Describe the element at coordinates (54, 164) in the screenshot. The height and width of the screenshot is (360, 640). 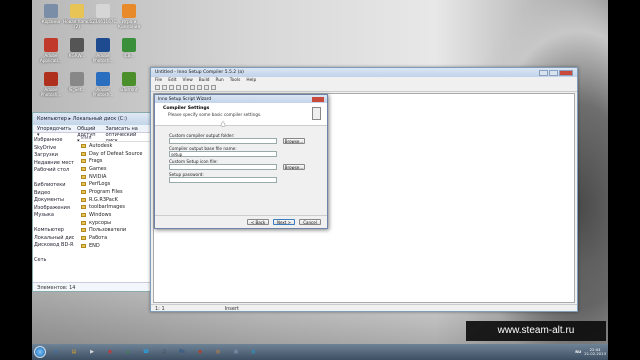
I see `nav-item: Недавние места` at that location.